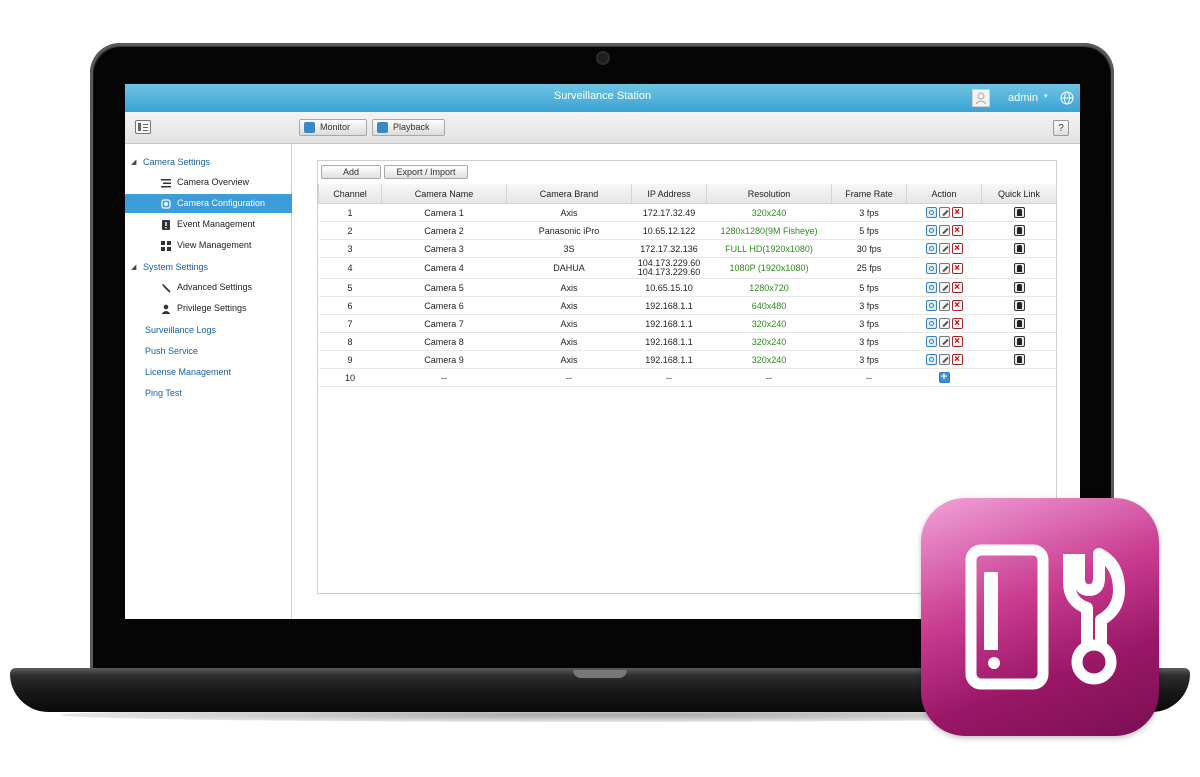 The image size is (1200, 777). What do you see at coordinates (444, 268) in the screenshot?
I see `cell-camera-name: Camera 4` at bounding box center [444, 268].